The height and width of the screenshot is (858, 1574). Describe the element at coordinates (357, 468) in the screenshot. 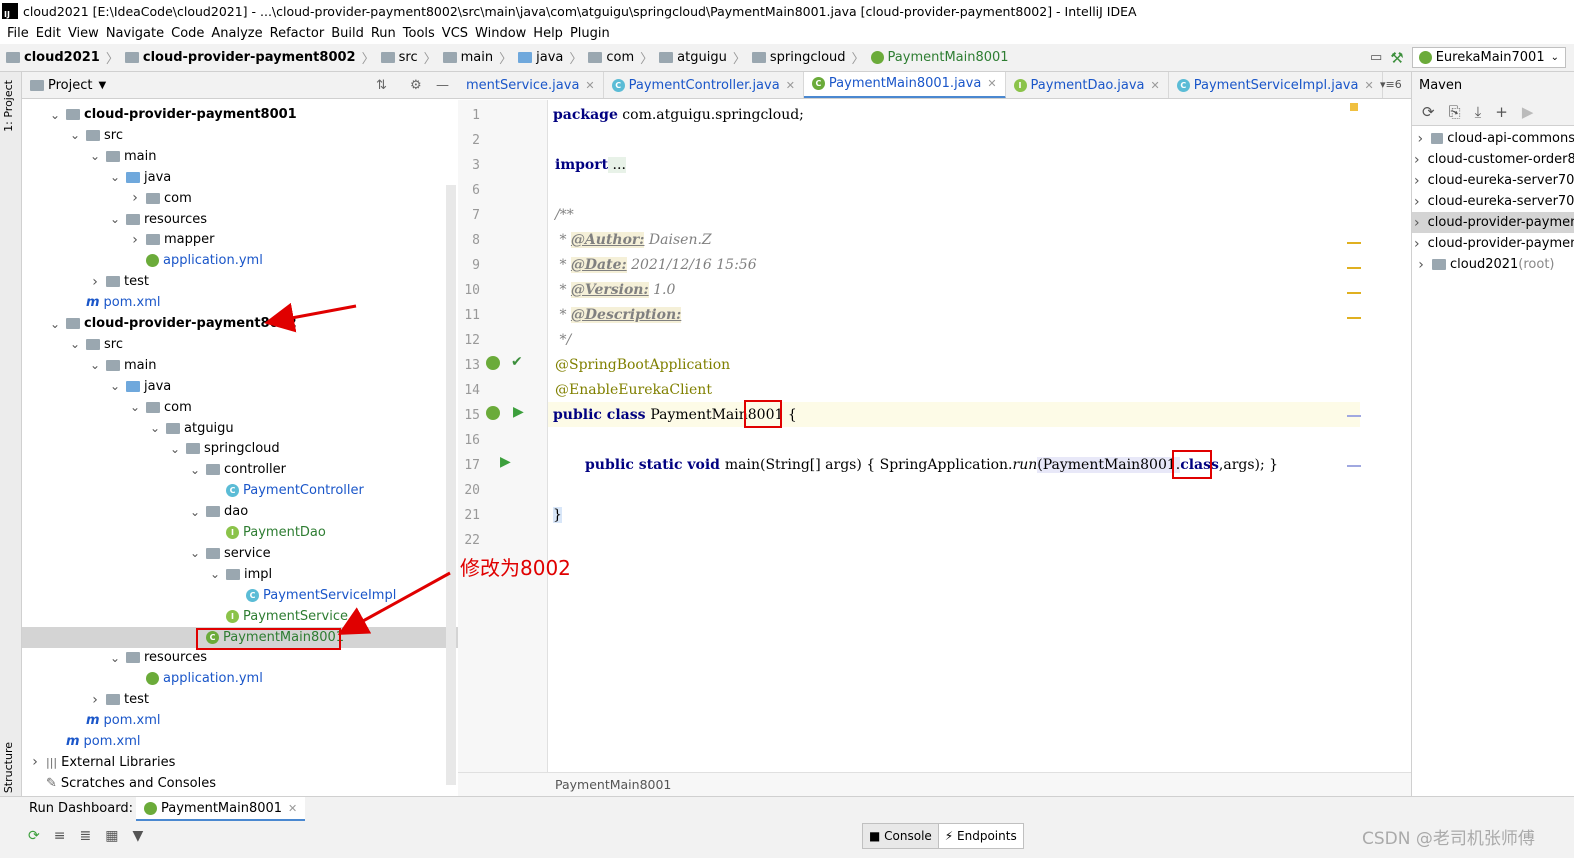

I see `annotation-arrows` at that location.